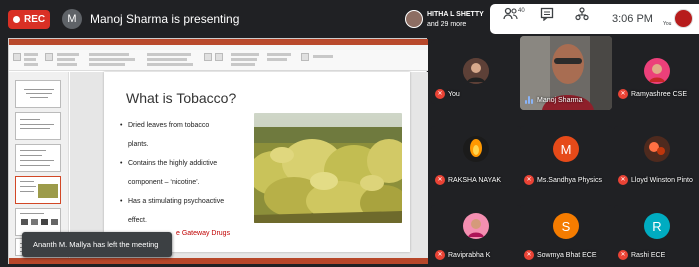 This screenshot has width=699, height=267. I want to click on participant-tile: R ✕ Rashi ECE, so click(656, 235).